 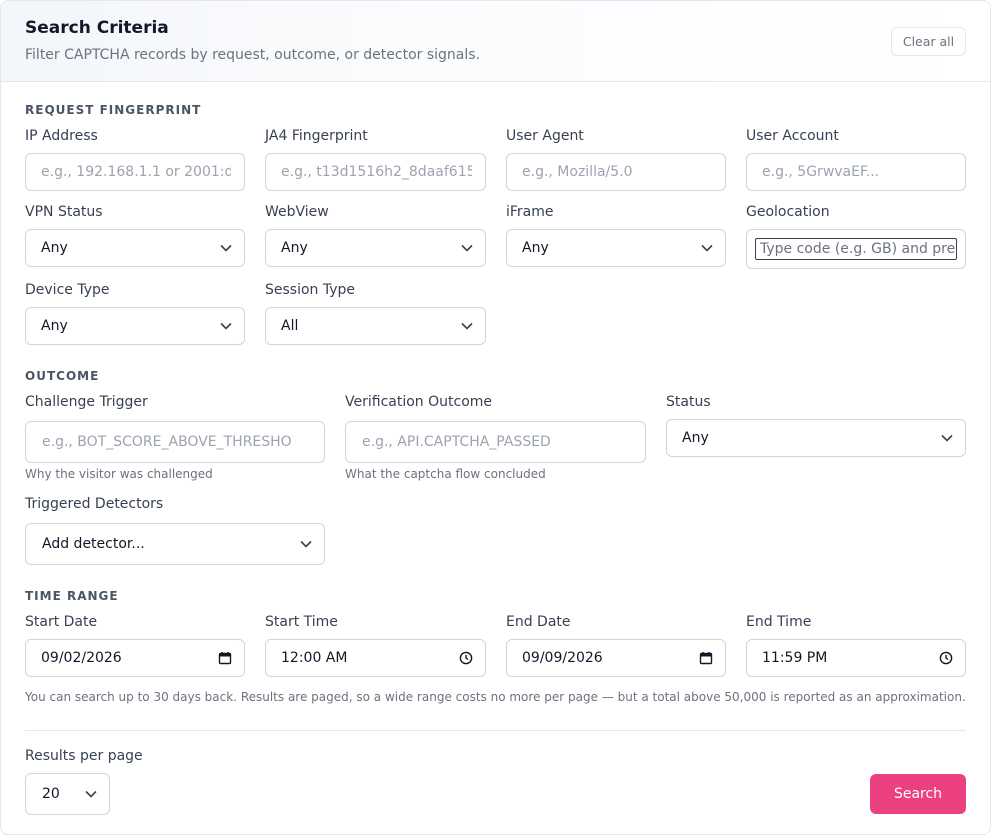 I want to click on geolocation-label: Geolocation, so click(x=788, y=212).